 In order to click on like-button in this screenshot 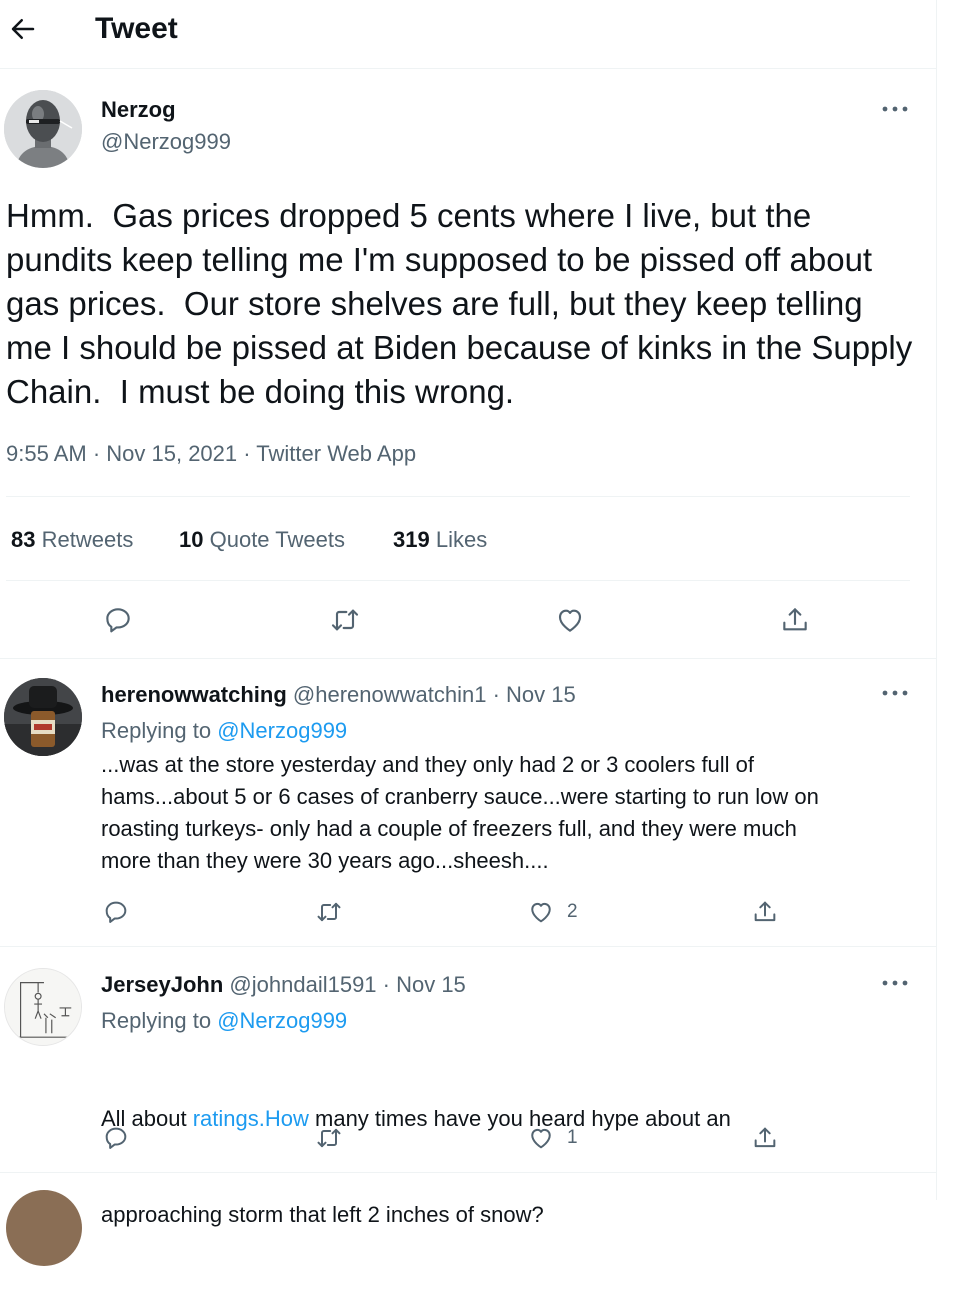, I will do `click(570, 620)`.